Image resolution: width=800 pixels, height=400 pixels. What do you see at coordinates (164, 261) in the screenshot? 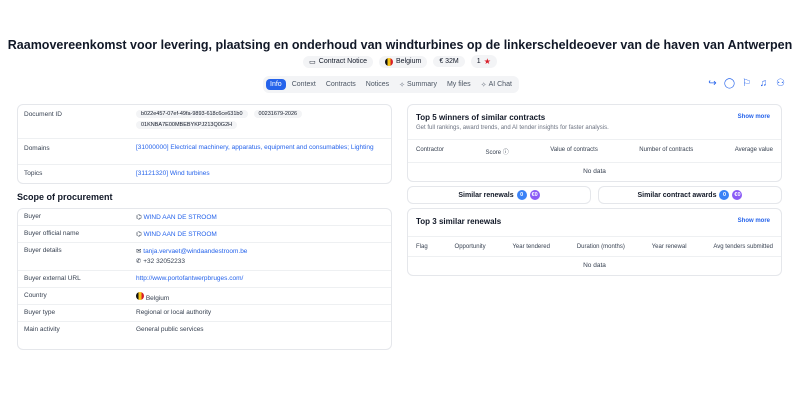
I see `buyer-phone: +32 32052233` at bounding box center [164, 261].